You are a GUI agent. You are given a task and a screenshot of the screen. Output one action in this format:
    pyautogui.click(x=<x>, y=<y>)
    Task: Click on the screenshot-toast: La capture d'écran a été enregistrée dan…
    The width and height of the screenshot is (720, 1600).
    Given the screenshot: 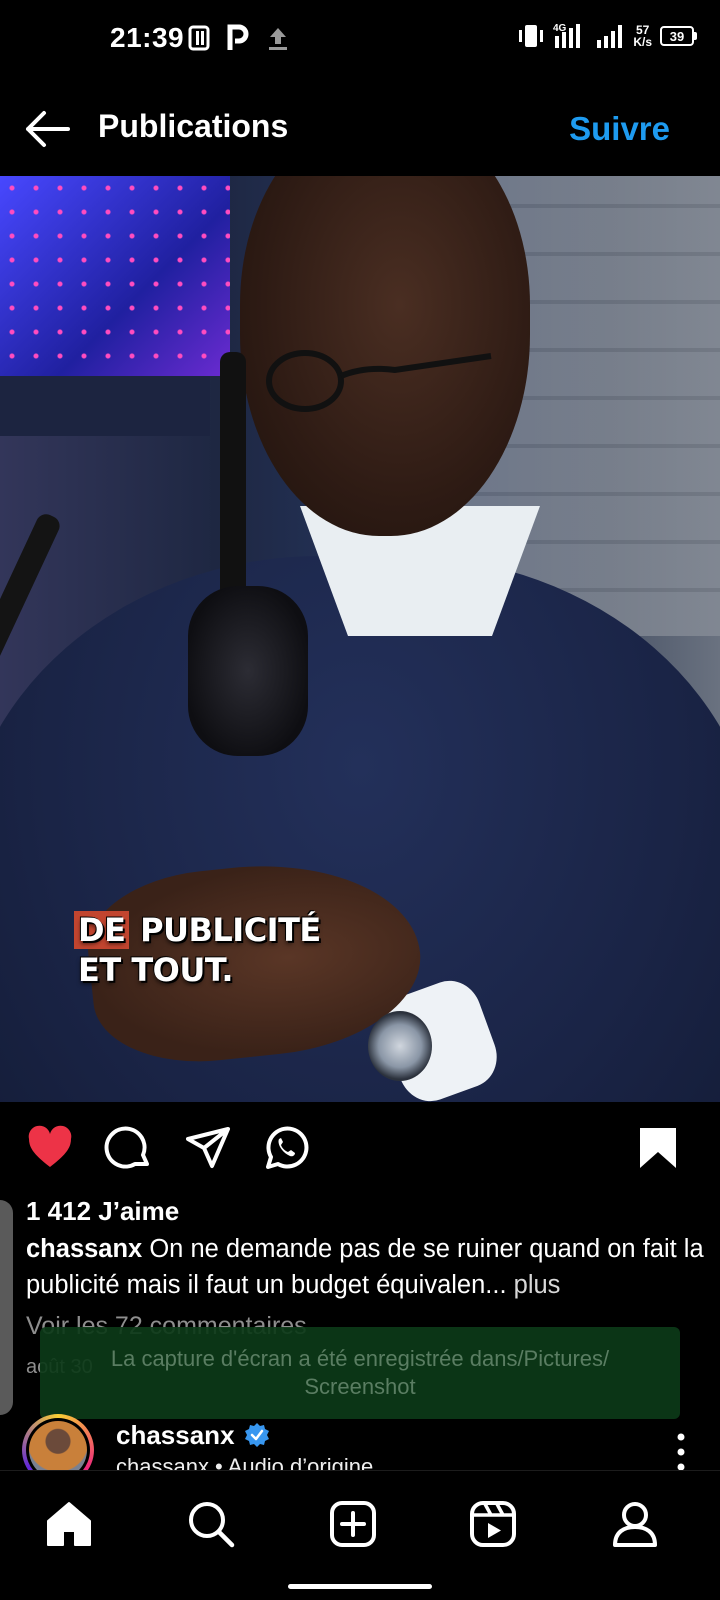 What is the action you would take?
    pyautogui.click(x=360, y=1373)
    